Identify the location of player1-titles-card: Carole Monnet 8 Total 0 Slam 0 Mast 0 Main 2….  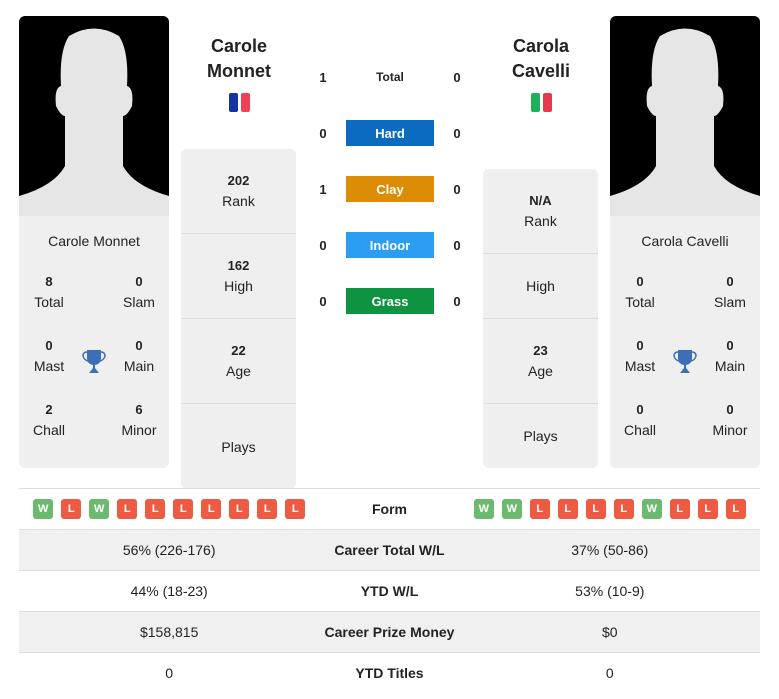
(94, 342).